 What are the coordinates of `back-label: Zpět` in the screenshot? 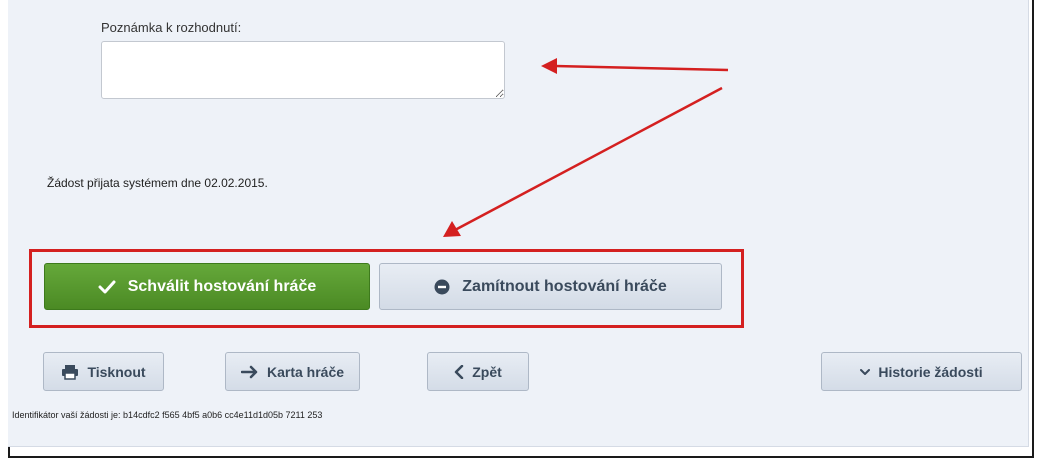 It's located at (487, 371).